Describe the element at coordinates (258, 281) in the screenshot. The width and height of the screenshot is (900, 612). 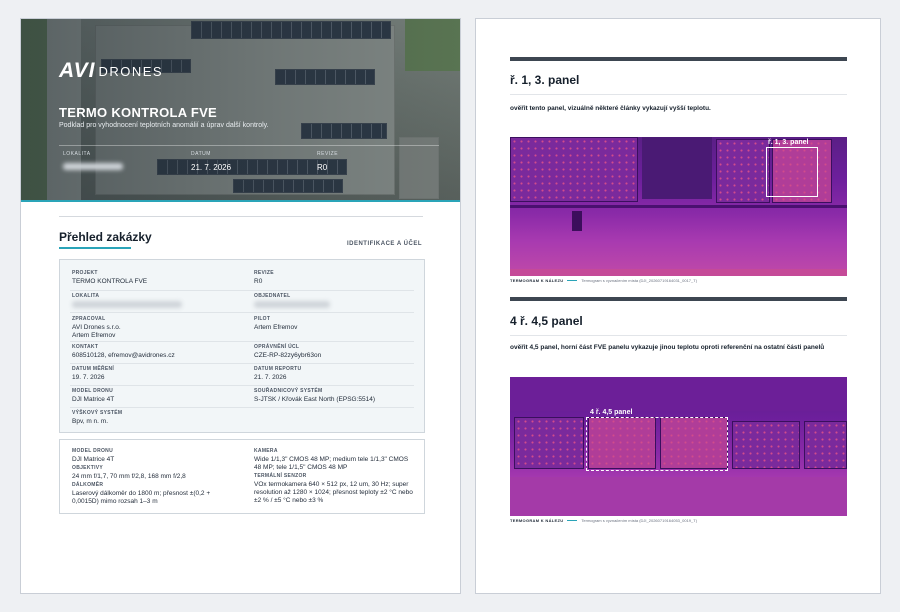
I see `field-value: R0` at that location.